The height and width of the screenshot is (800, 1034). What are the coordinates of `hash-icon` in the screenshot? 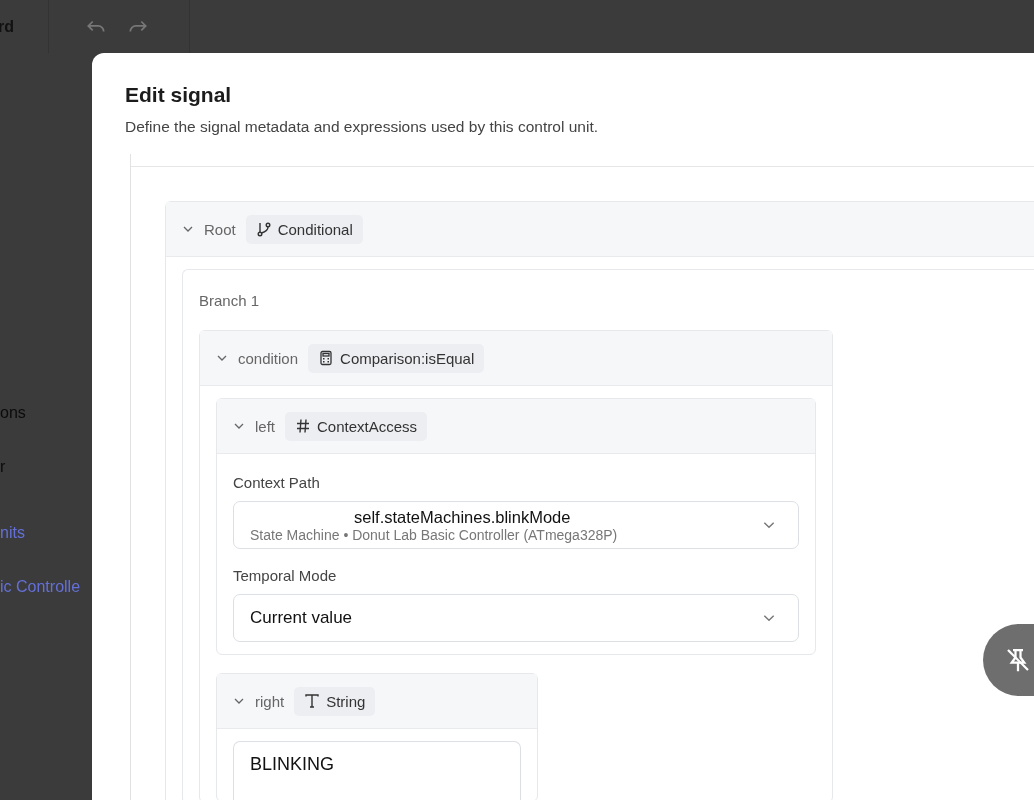 It's located at (303, 426).